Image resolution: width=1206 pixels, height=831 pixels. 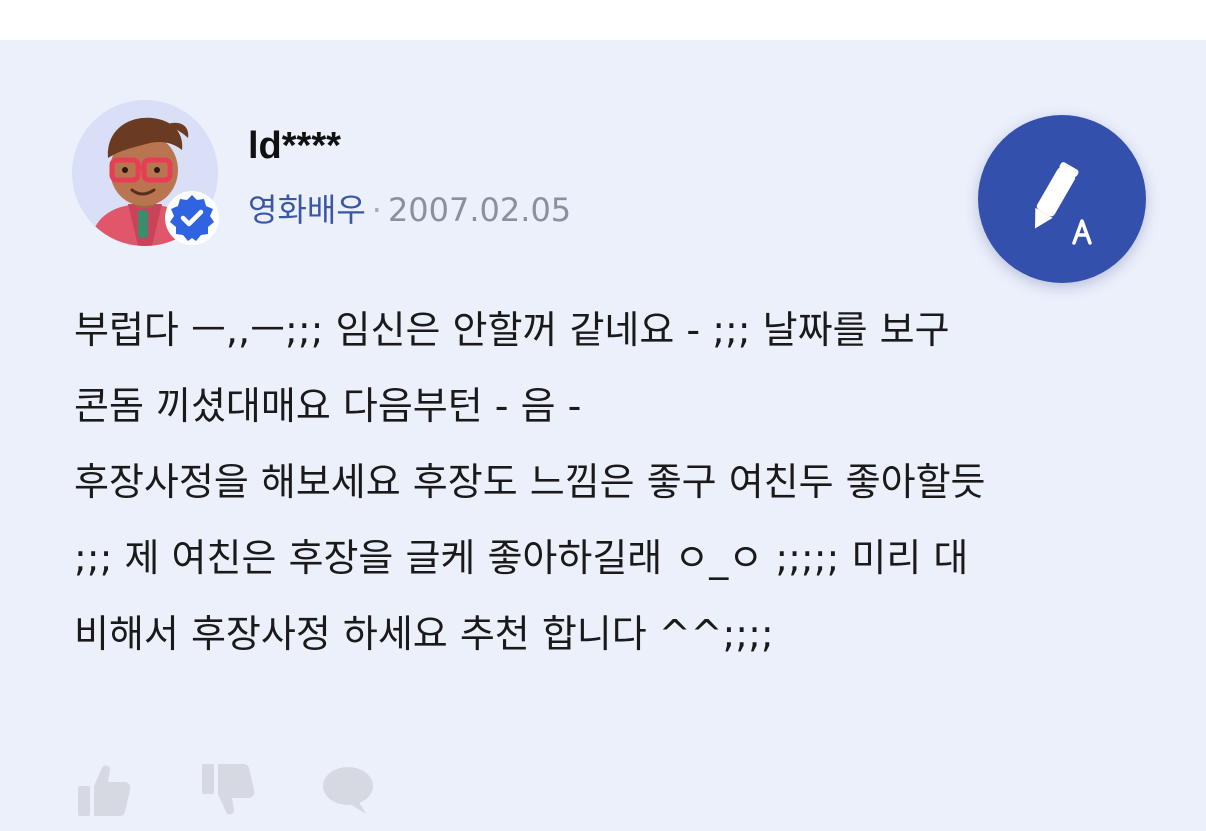 I want to click on speech-bubble-icon, so click(x=348, y=790).